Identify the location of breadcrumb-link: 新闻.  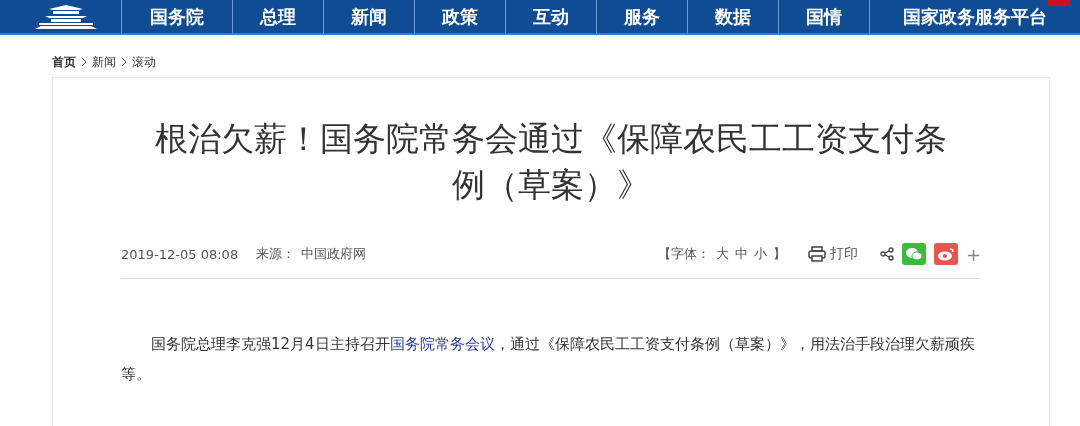
(104, 62).